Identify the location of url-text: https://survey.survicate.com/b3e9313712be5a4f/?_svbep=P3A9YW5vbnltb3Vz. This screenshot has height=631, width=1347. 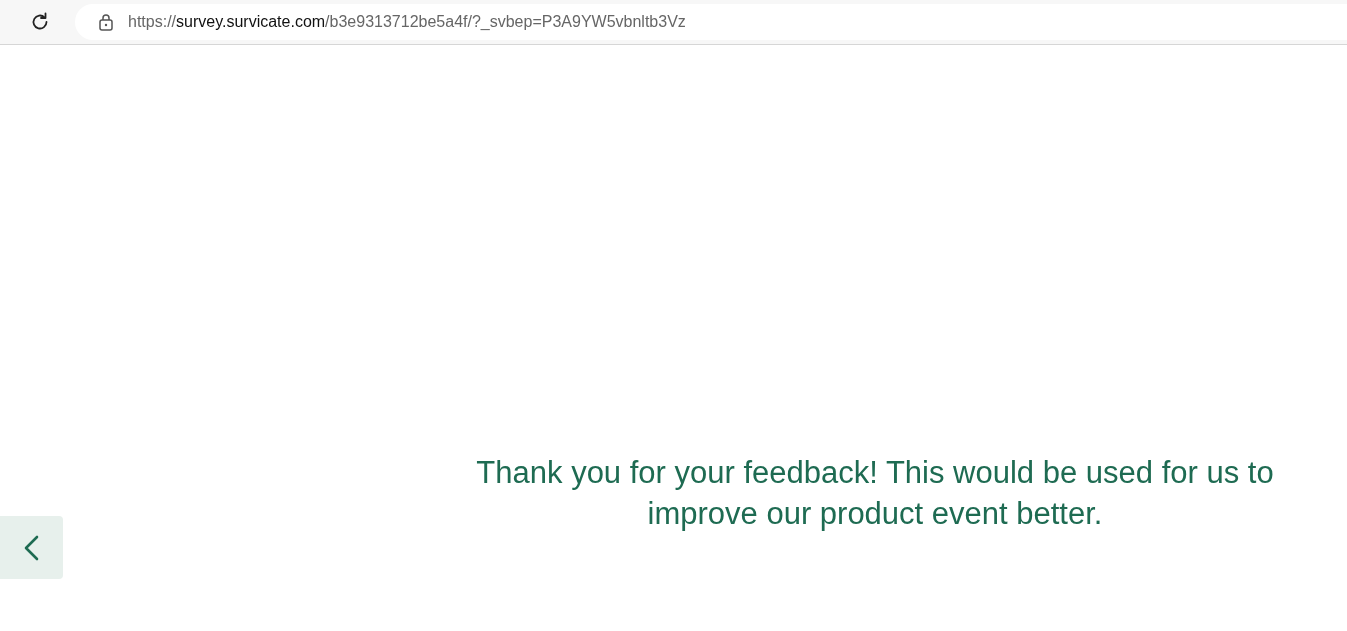
(407, 22).